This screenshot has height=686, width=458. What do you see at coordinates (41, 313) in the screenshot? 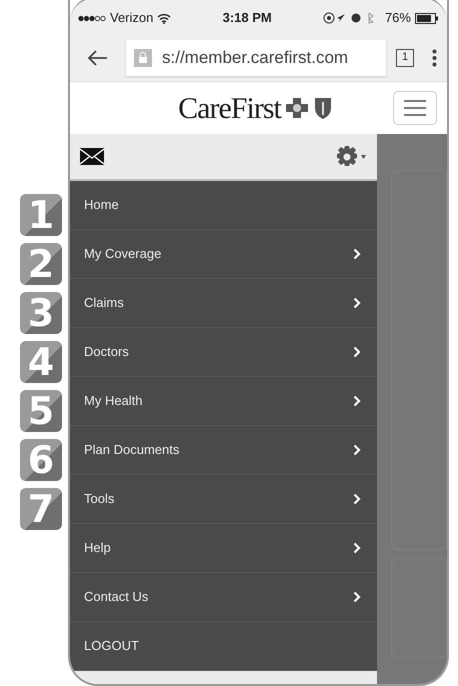
I see `step-number: 3` at bounding box center [41, 313].